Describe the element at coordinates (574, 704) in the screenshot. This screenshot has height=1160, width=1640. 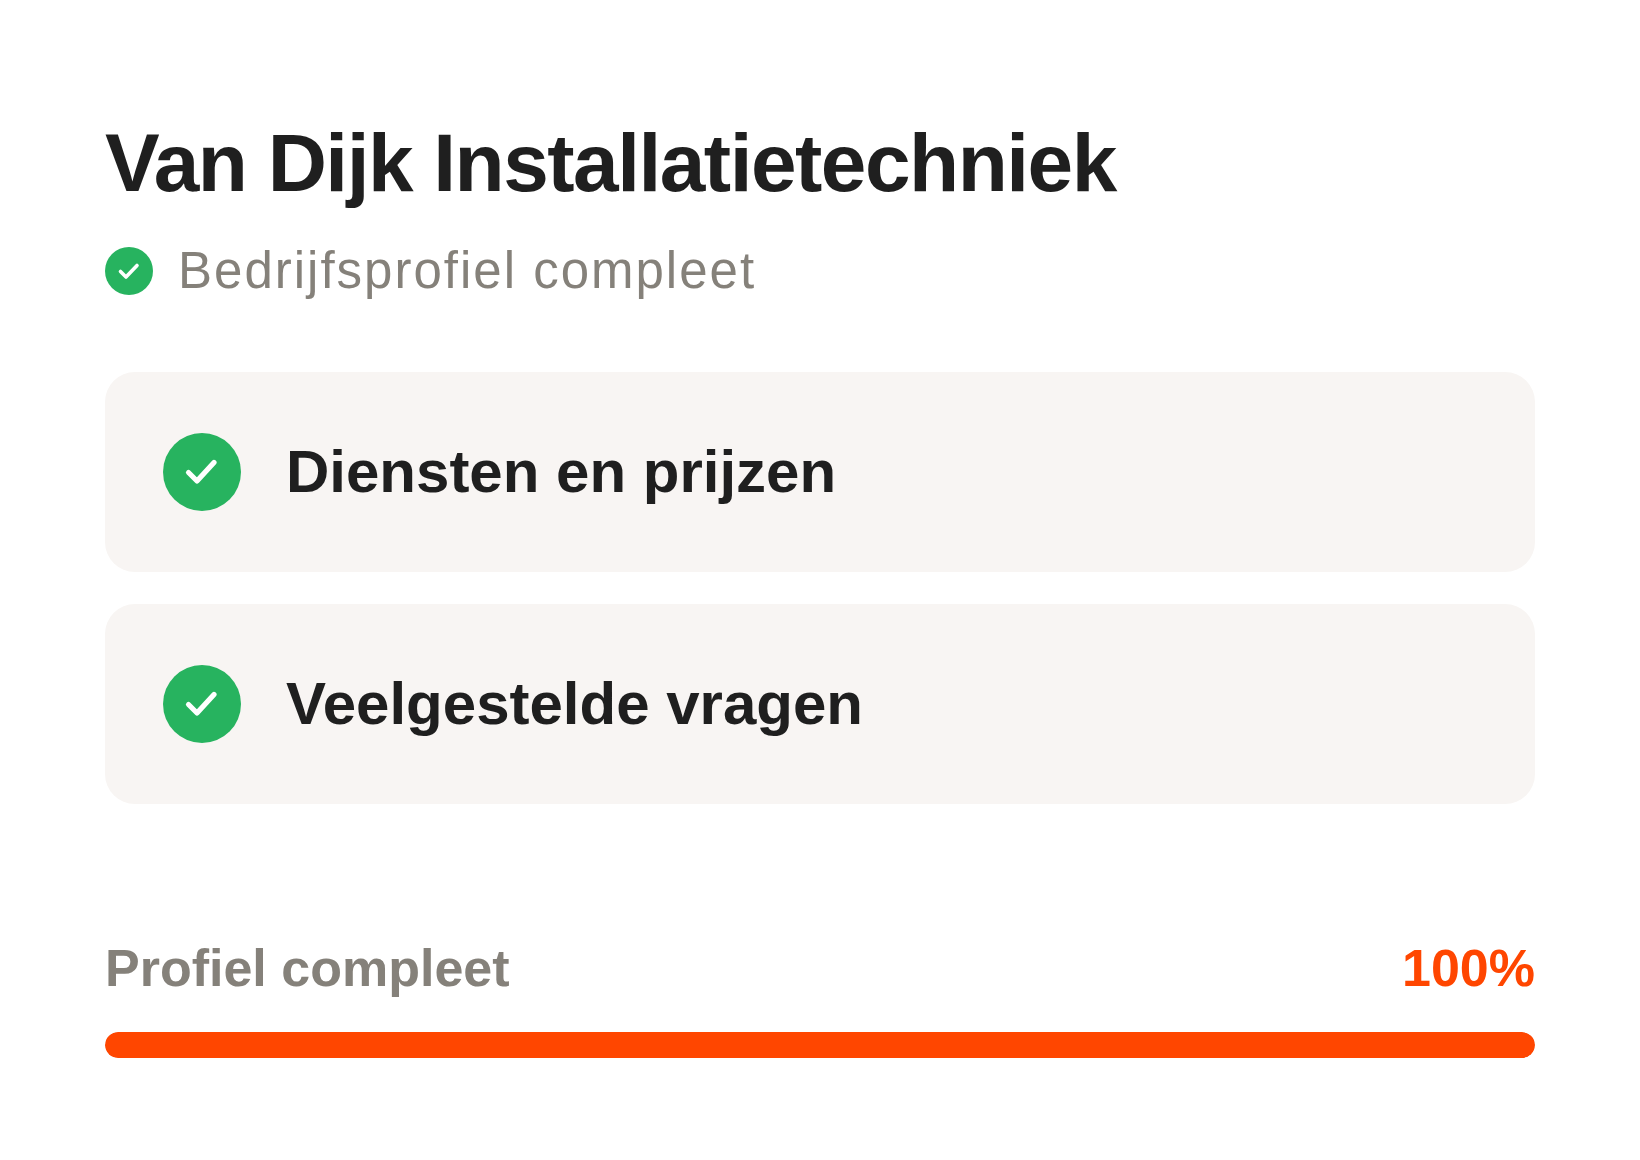
I see `section-title: Veelgestelde vragen` at that location.